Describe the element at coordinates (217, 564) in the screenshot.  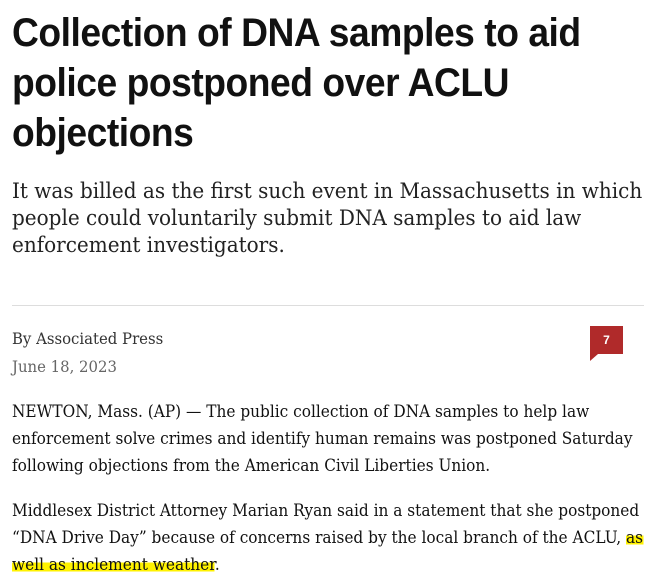
I see `paragraph-end: .` at that location.